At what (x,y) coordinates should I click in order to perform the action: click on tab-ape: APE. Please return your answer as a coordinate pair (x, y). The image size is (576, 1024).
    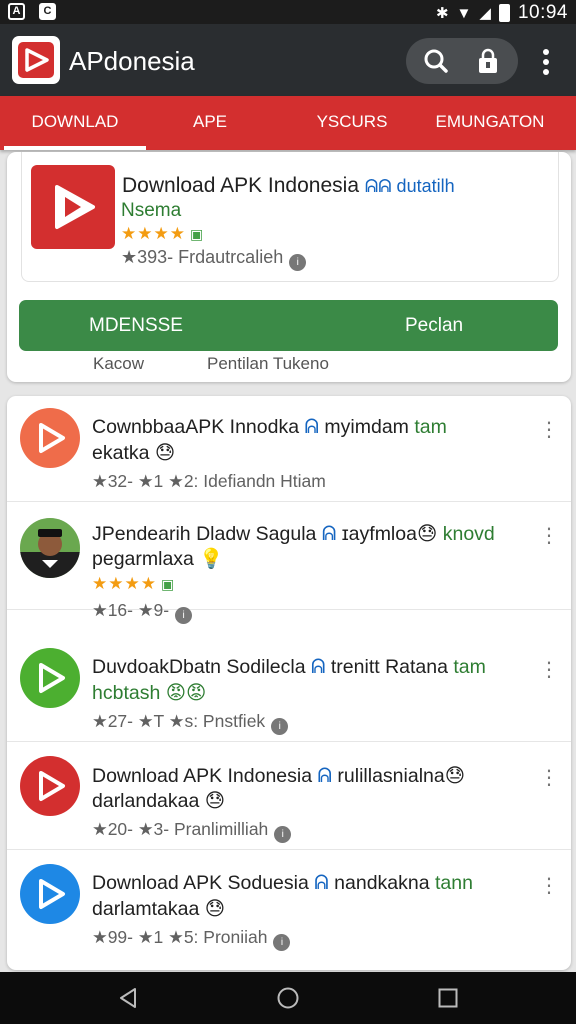
    Looking at the image, I should click on (210, 123).